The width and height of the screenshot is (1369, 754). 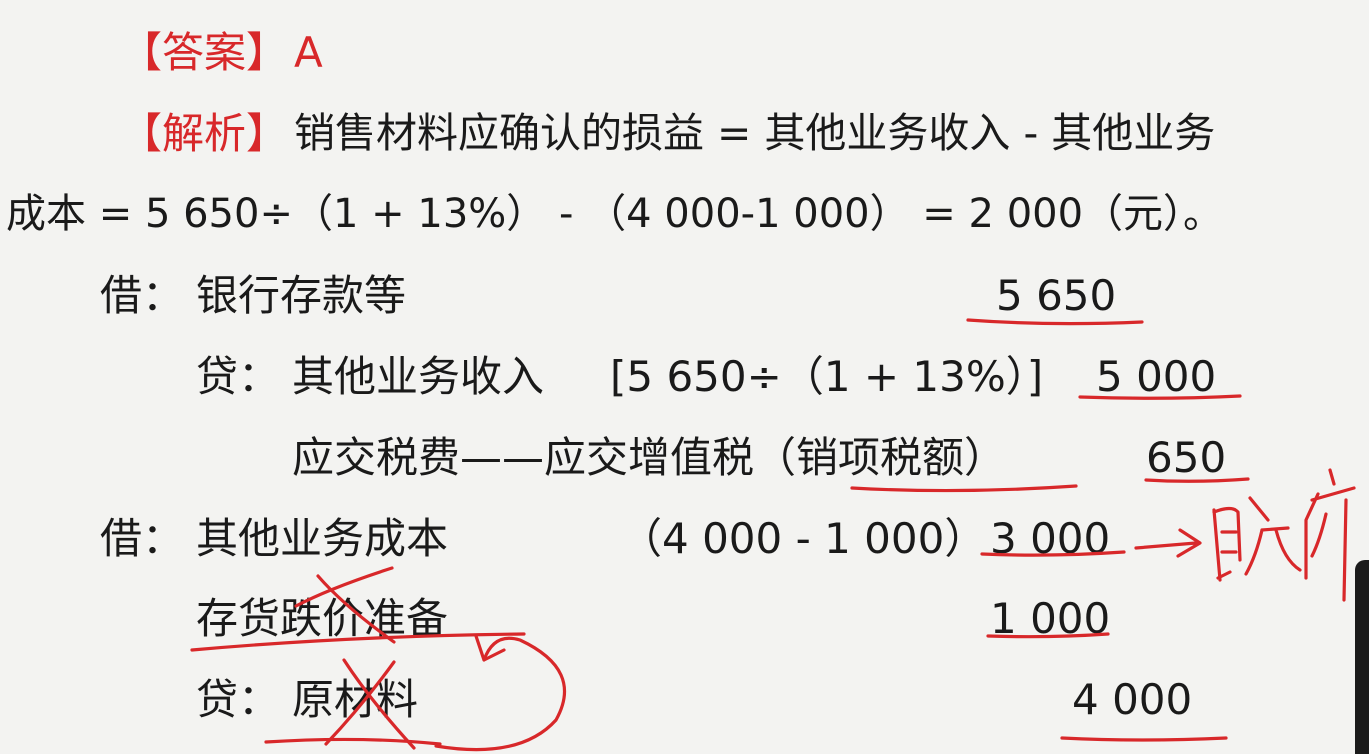 I want to click on credit-prefix-1: 贷：, so click(x=238, y=376).